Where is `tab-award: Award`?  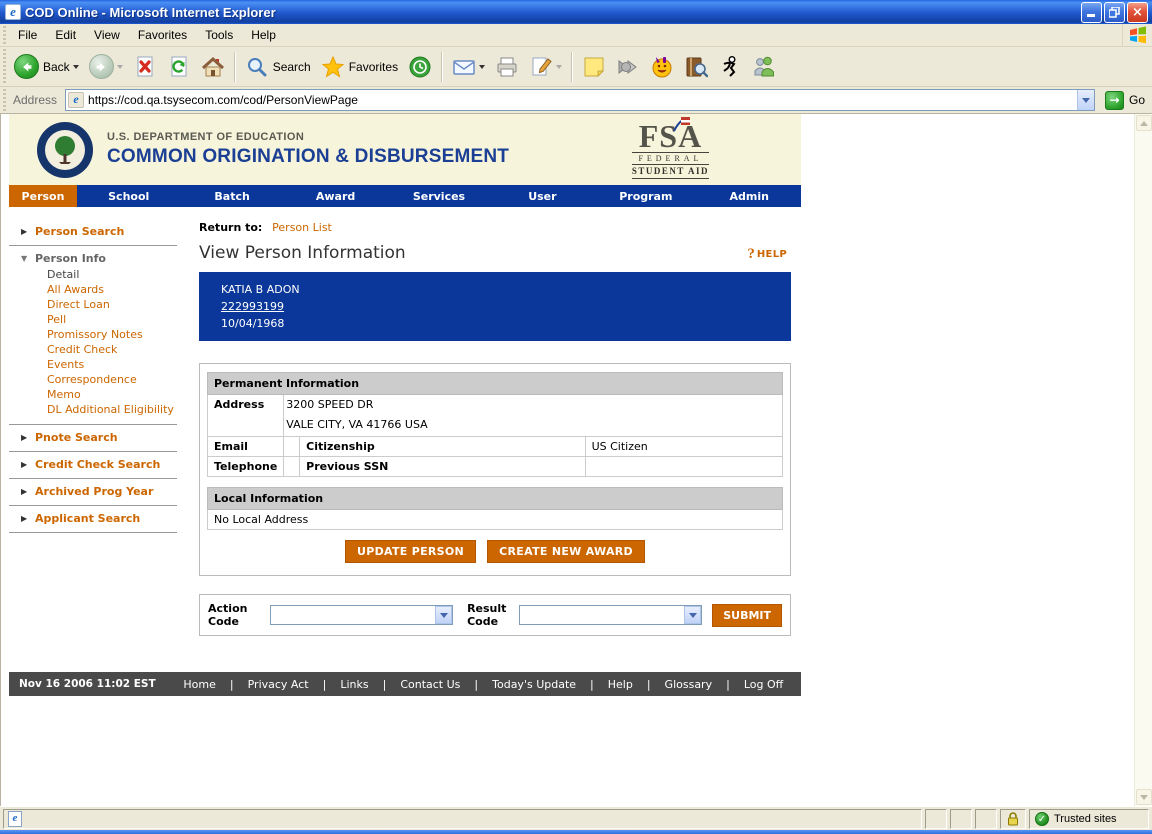 tab-award: Award is located at coordinates (335, 196).